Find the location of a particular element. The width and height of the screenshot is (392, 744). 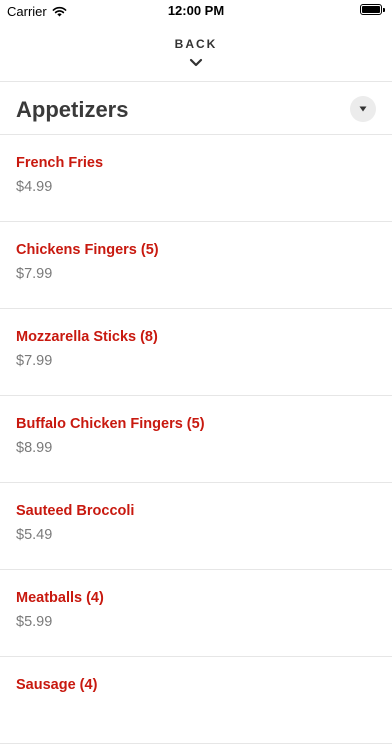

menu-item-buffalo-chicken-fingers: Buffalo Chicken Fingers (5) $8.99 is located at coordinates (196, 439).